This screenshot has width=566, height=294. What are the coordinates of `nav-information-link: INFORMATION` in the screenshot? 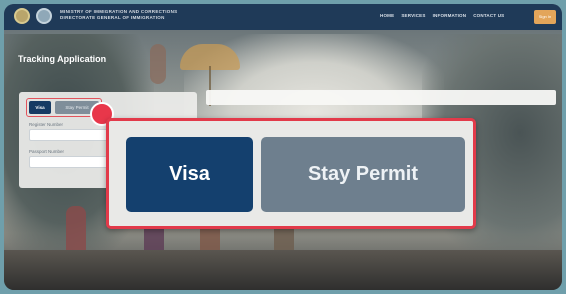 It's located at (450, 15).